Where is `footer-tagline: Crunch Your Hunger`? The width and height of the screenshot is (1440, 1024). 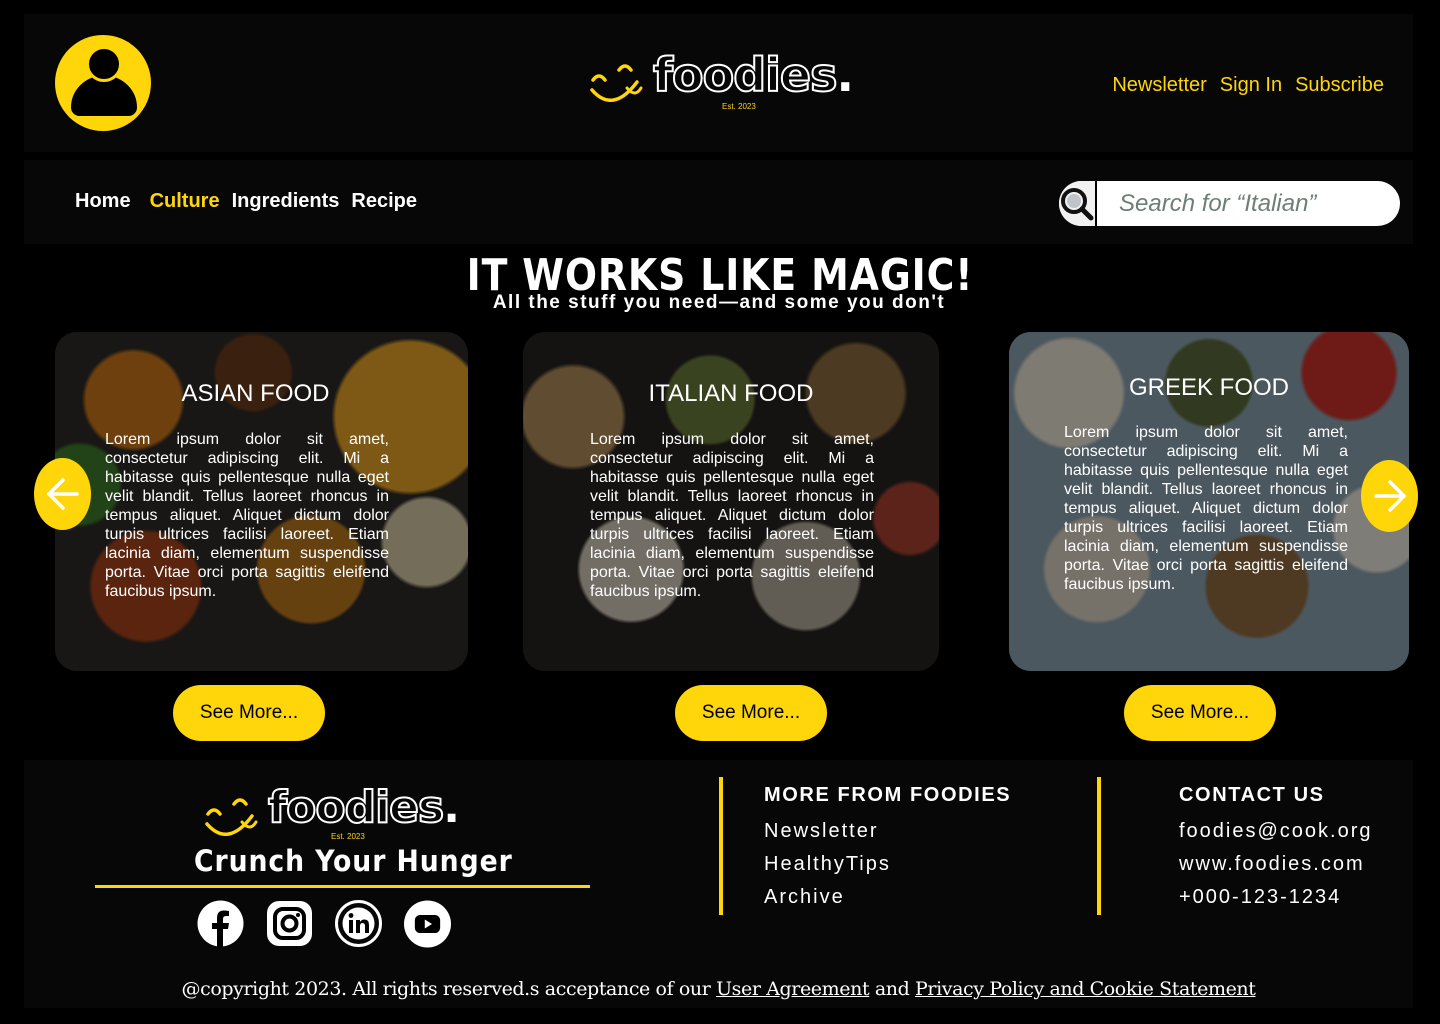 footer-tagline: Crunch Your Hunger is located at coordinates (353, 861).